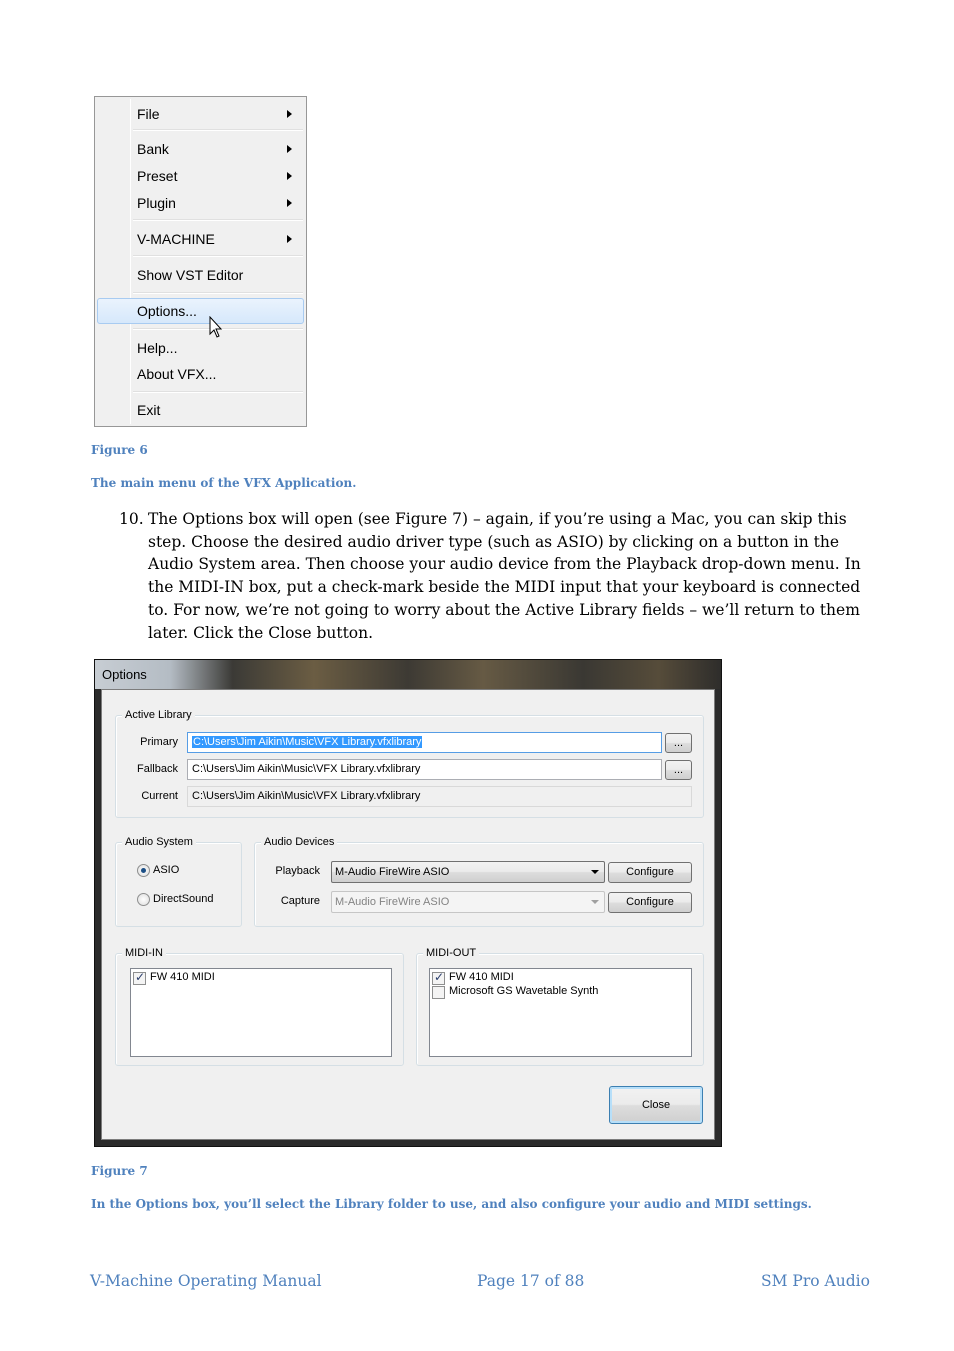 The image size is (954, 1351). Describe the element at coordinates (468, 872) in the screenshot. I see `playback-dropdown: M-Audio FireWire ASIO` at that location.